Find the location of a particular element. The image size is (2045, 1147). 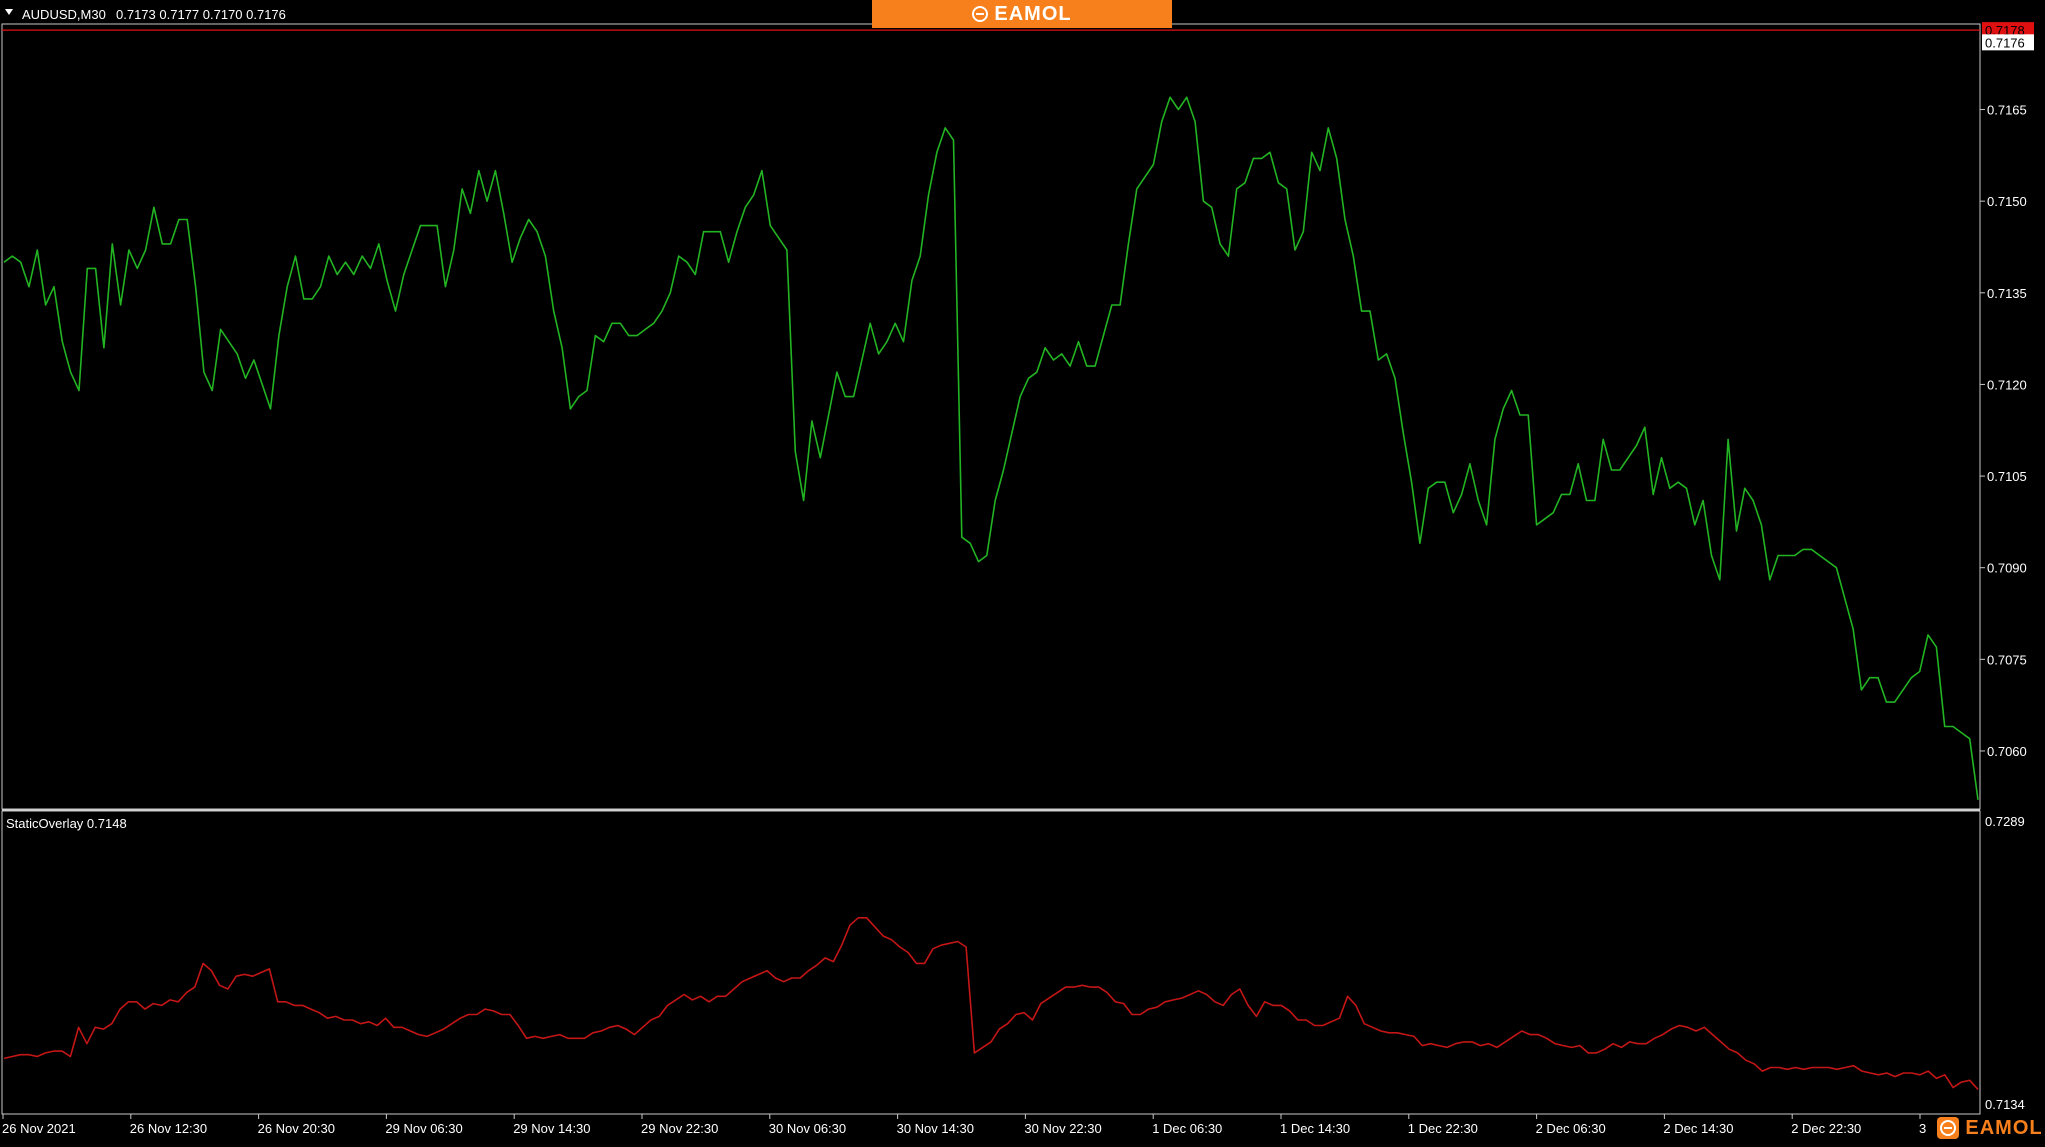

x-tick-label: 2 Dec 14:30 is located at coordinates (1698, 1128).